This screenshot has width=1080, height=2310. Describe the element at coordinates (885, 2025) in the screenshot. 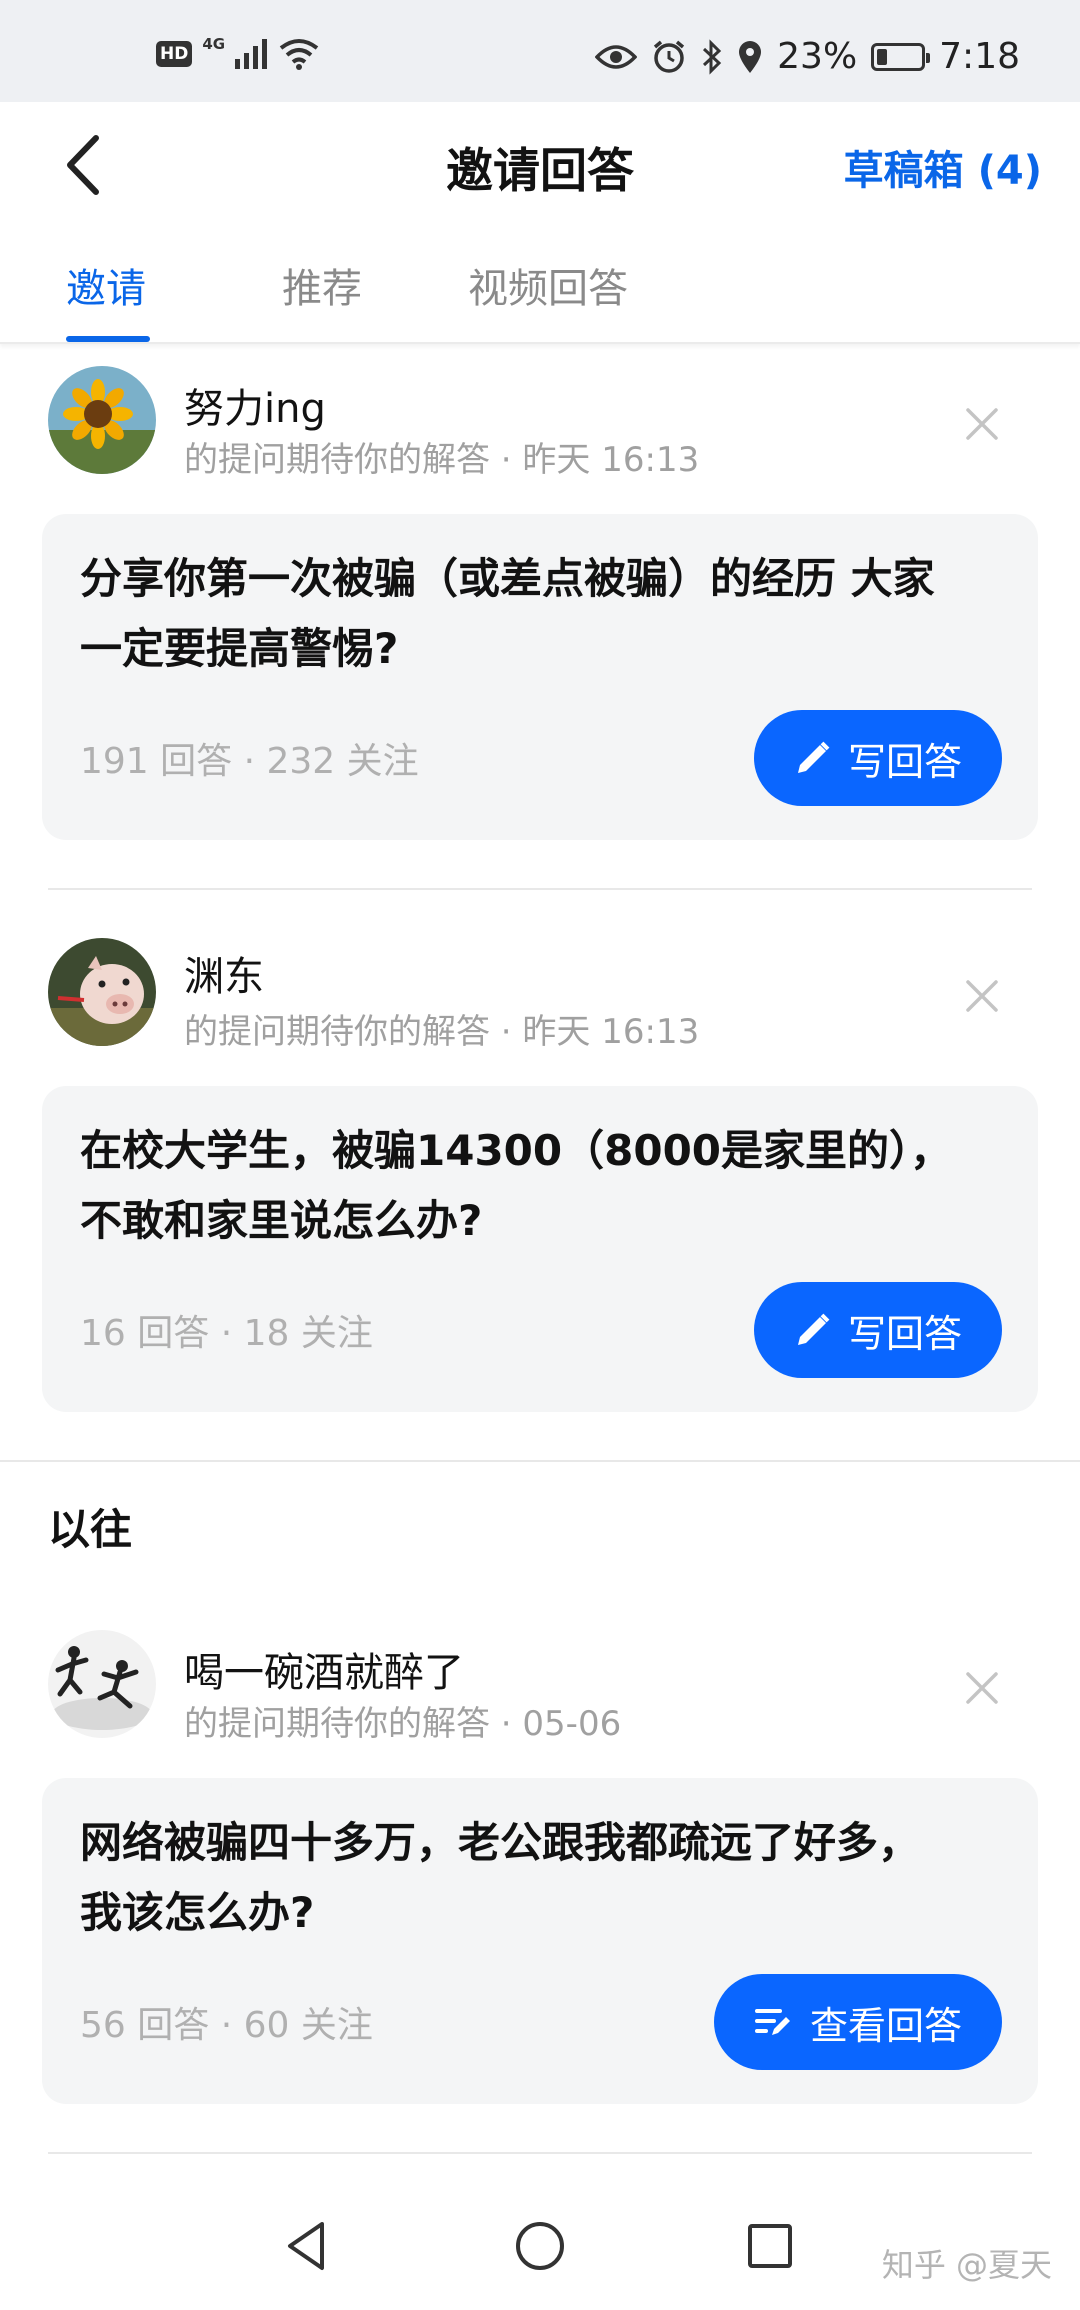

I see `view-answer-label: 查看回答` at that location.